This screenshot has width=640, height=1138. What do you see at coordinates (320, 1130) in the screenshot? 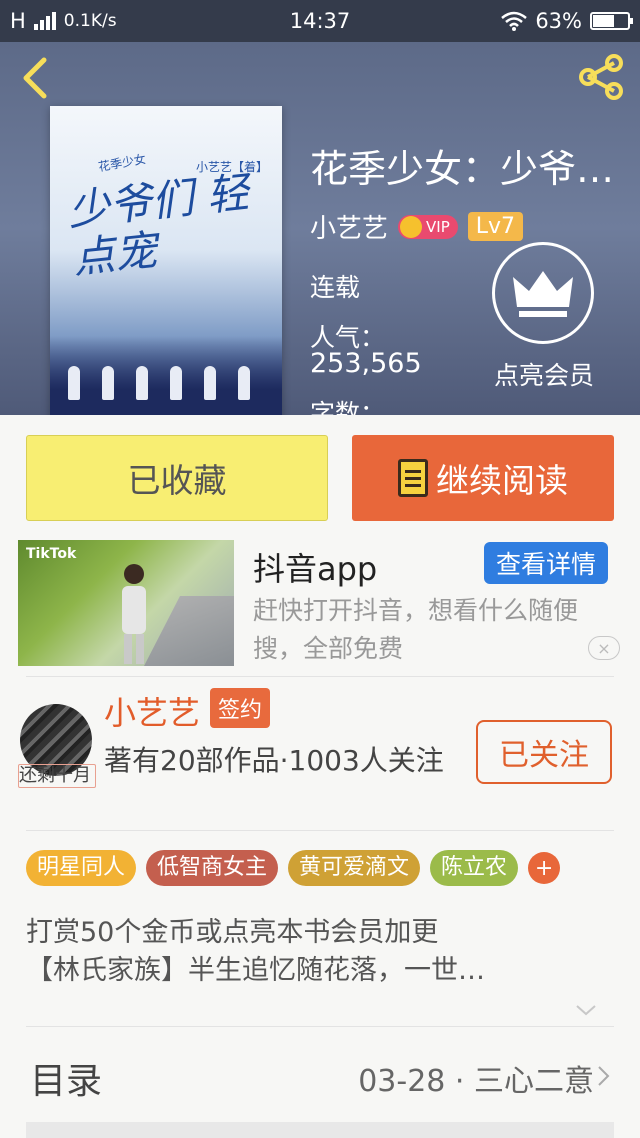
I see `next-section-edge` at bounding box center [320, 1130].